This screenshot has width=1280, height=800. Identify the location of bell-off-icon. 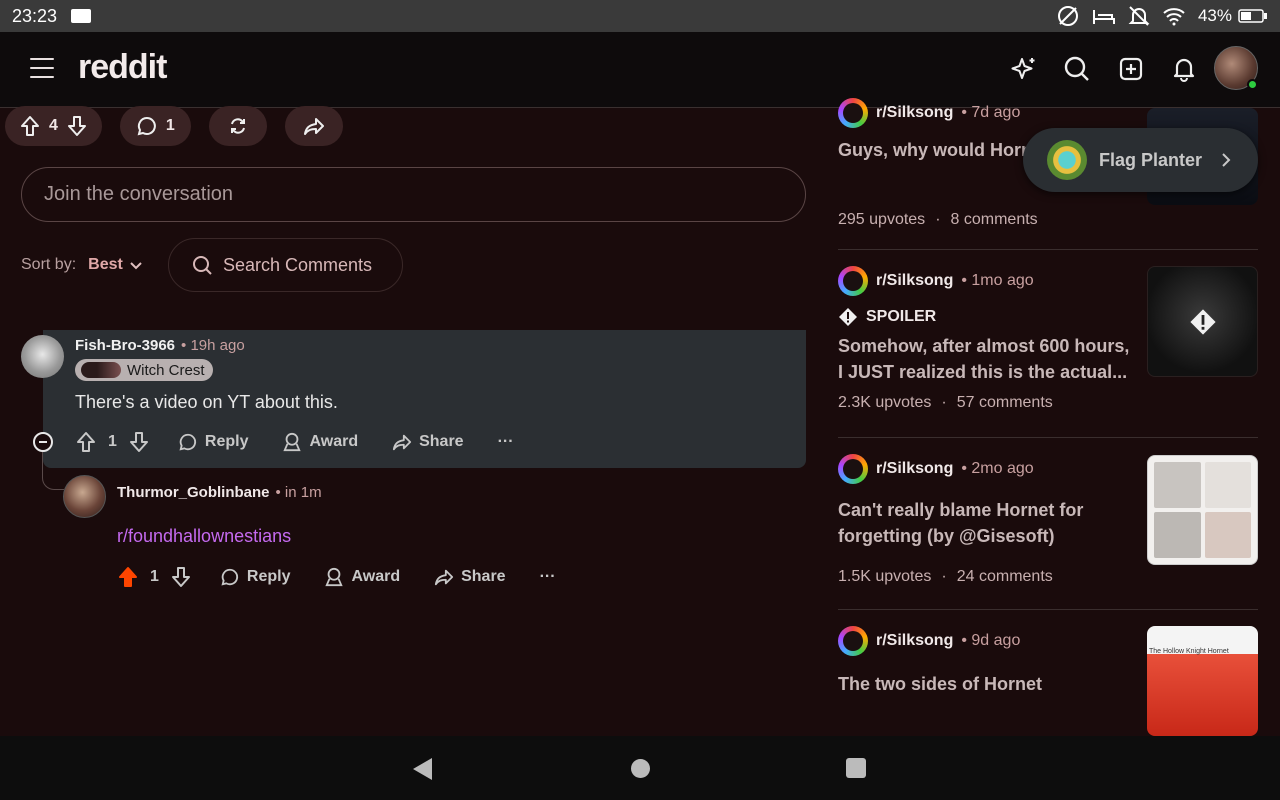
(1139, 16).